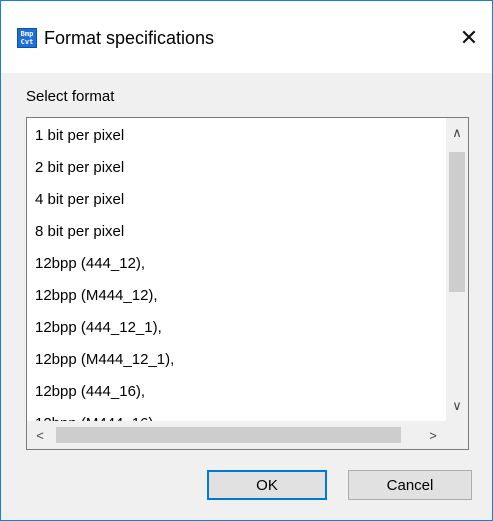 The width and height of the screenshot is (493, 521). I want to click on list-item: 1 bit per pixel, so click(104, 136).